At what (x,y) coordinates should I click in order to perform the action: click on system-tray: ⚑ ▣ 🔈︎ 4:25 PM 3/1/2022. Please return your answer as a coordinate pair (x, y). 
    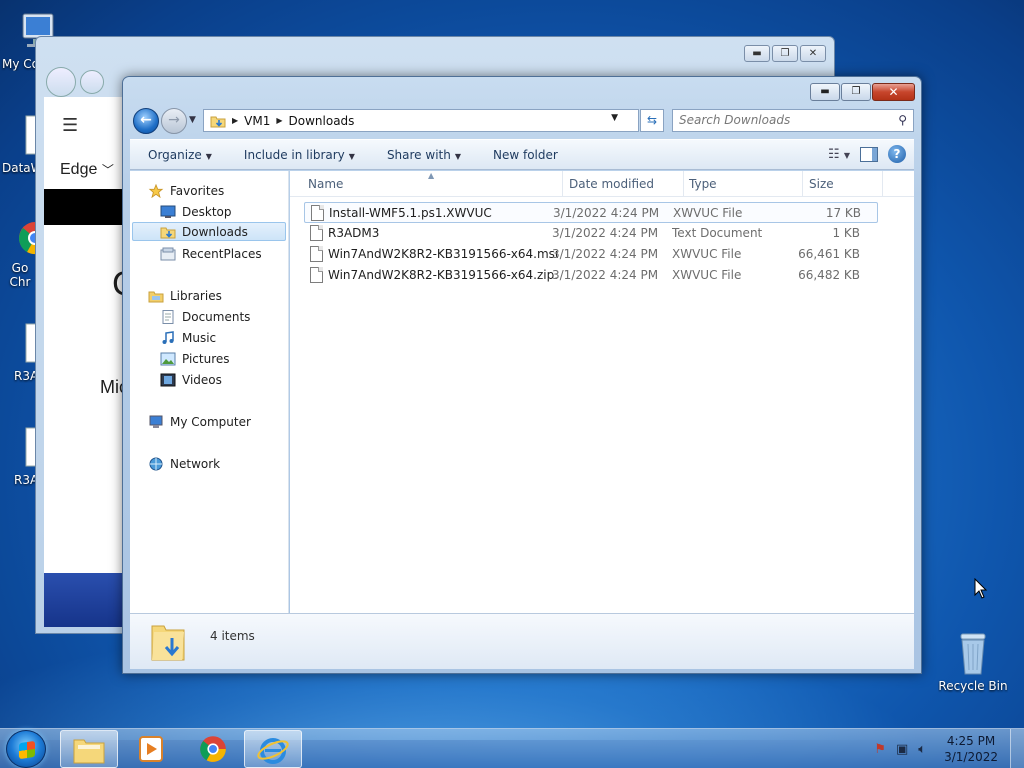
    Looking at the image, I should click on (949, 748).